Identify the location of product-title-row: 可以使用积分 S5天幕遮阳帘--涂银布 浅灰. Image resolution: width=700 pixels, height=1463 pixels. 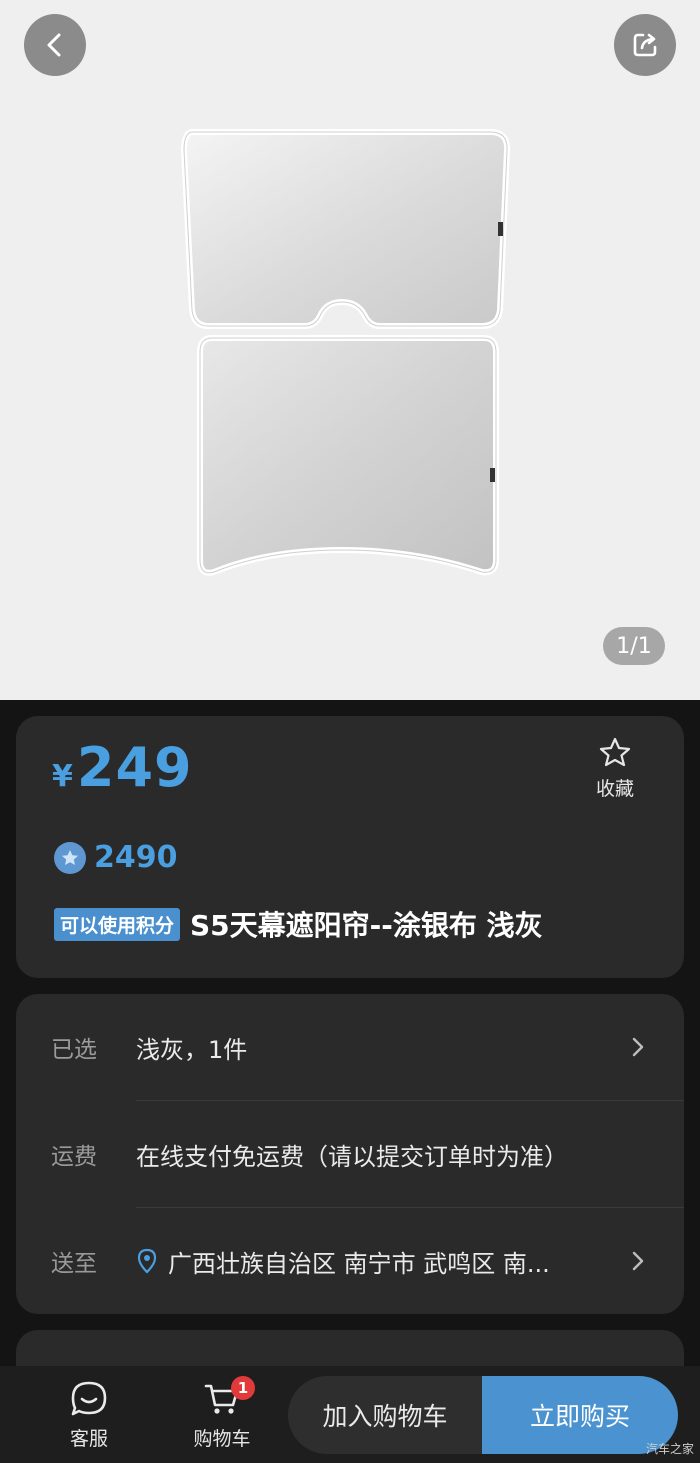
(364, 924).